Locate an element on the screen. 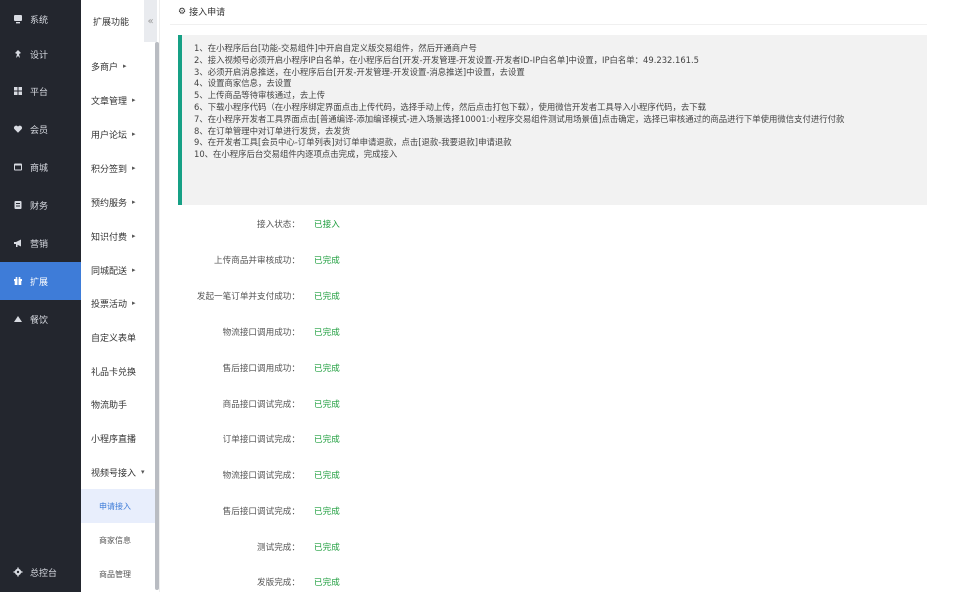  sidebar-item-finance: 财务 is located at coordinates (40, 205).